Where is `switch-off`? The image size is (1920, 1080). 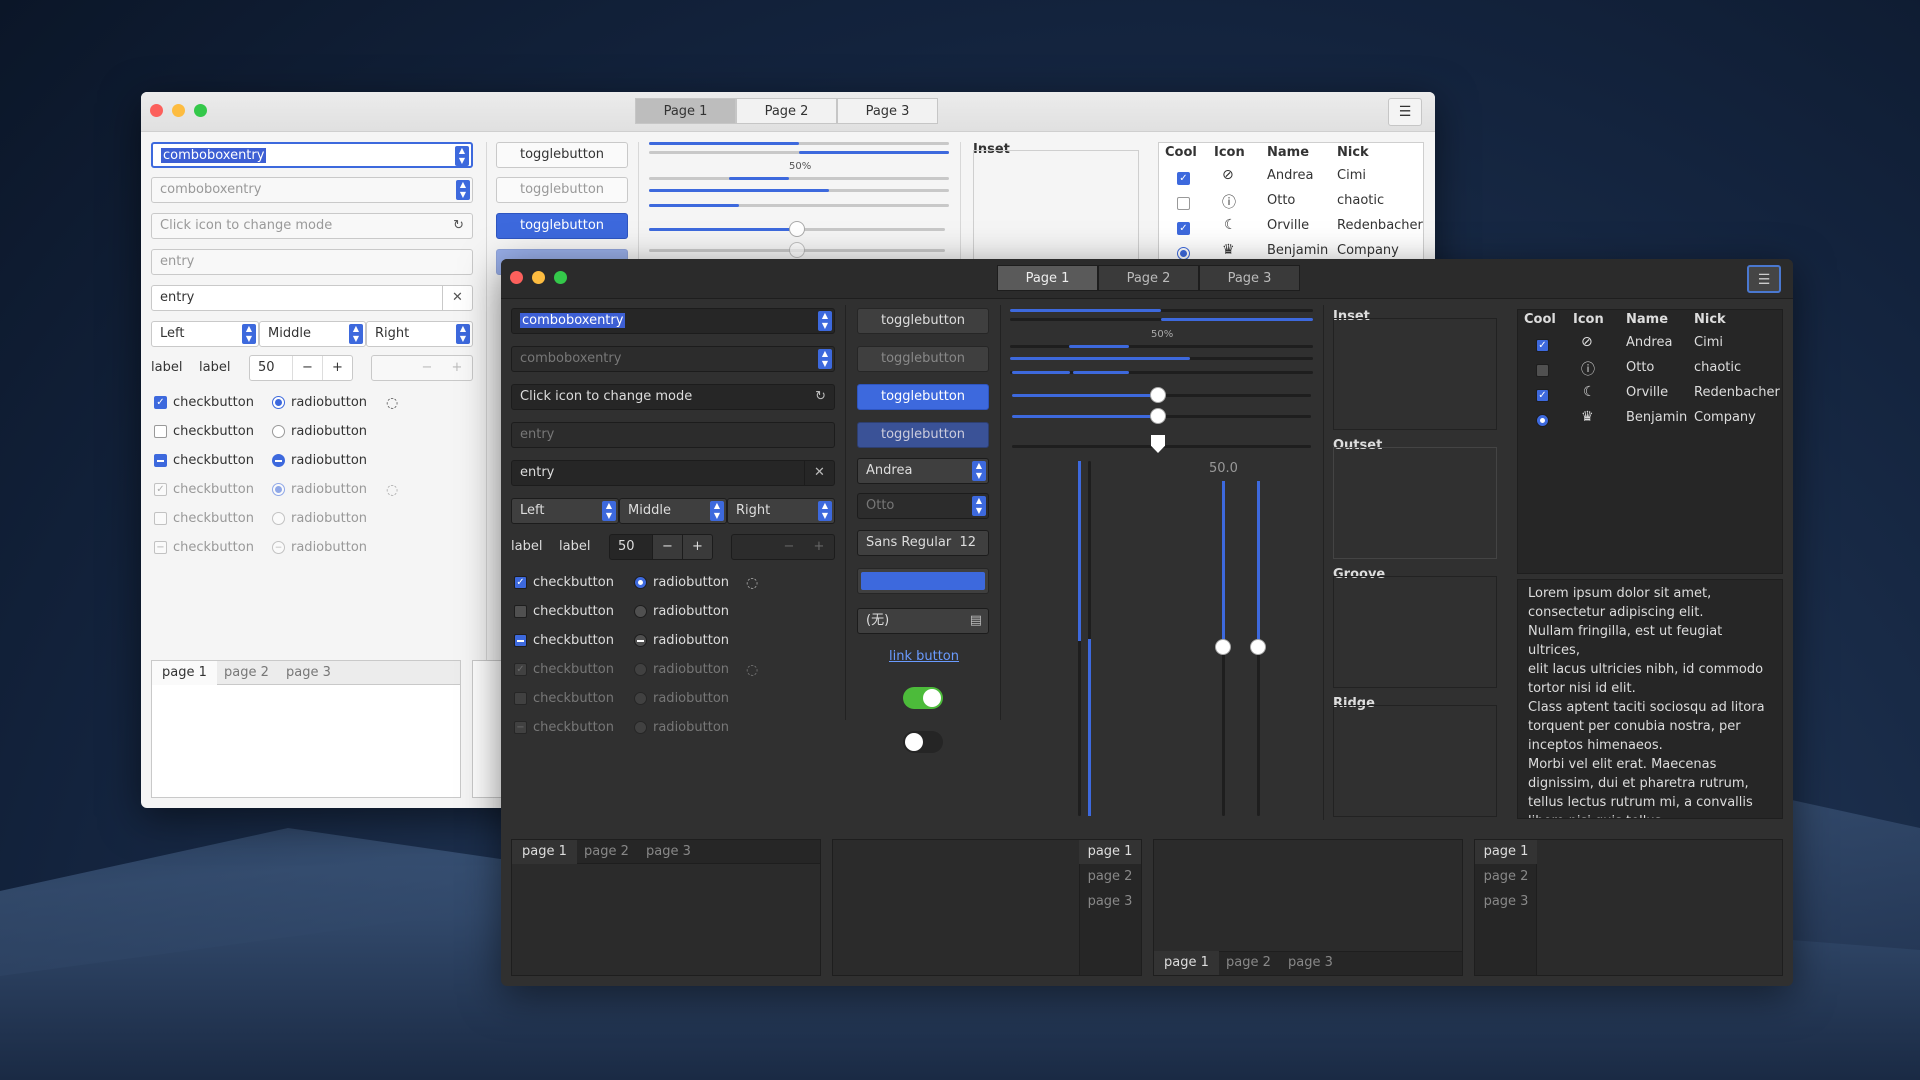
switch-off is located at coordinates (923, 742).